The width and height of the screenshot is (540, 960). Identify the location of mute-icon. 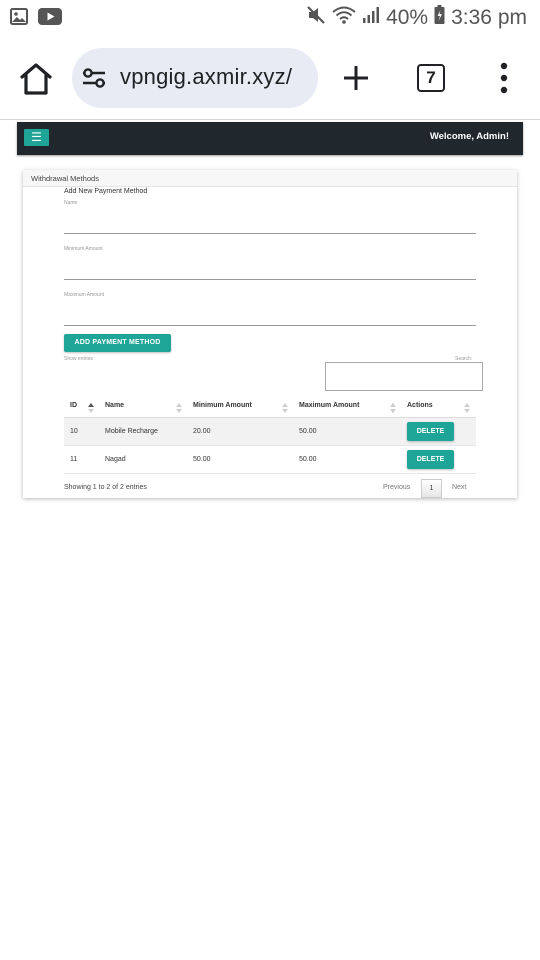
(316, 18).